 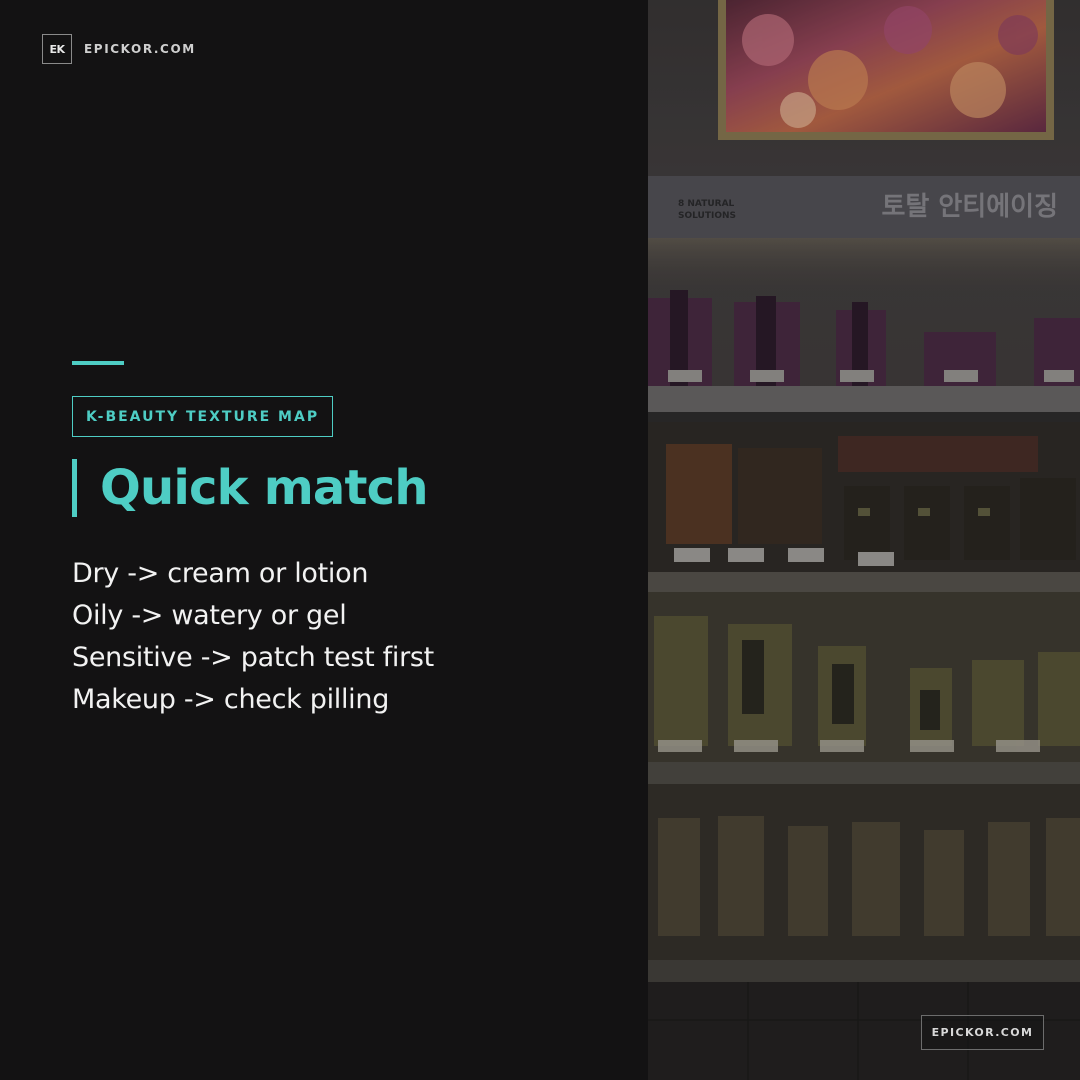 I want to click on match-item-dry: Dry -> cream or lotion, so click(x=220, y=573).